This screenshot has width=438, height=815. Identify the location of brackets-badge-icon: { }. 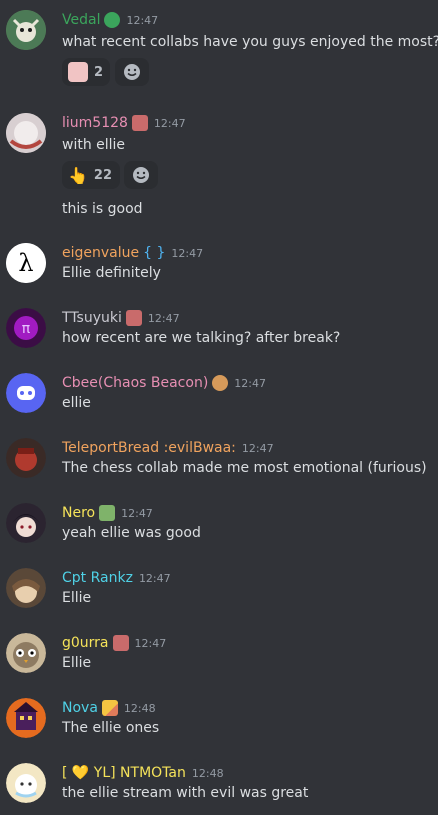
(154, 253).